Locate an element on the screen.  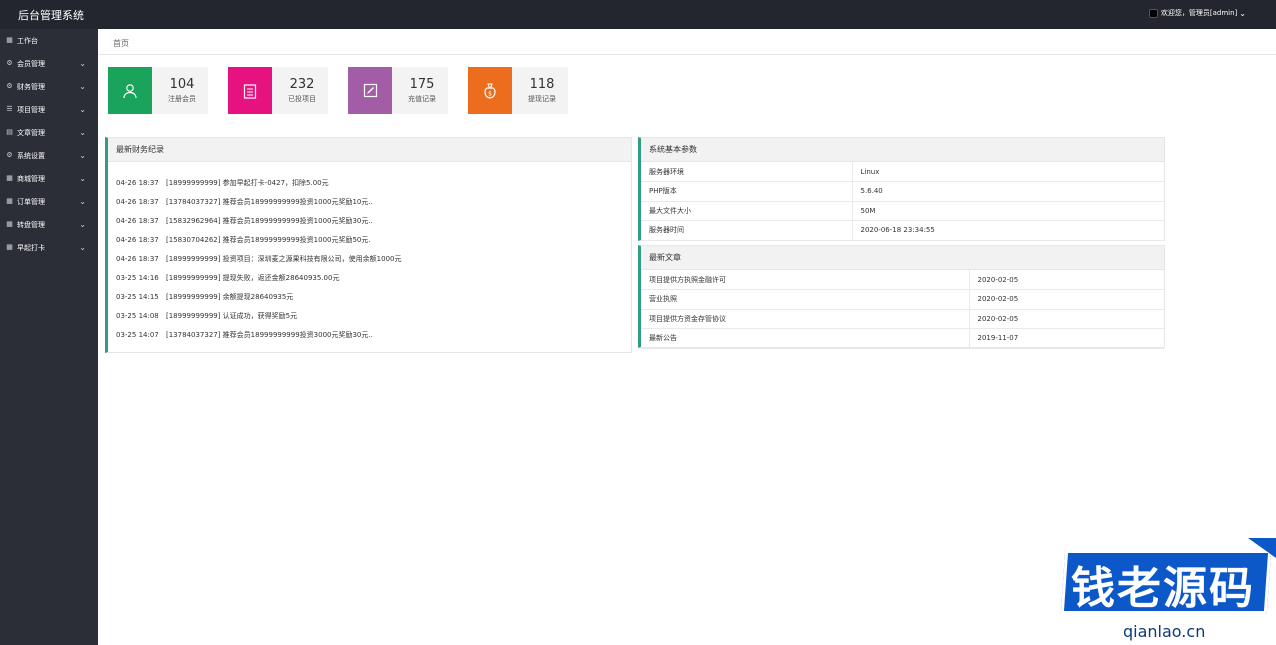
table-key: 项目提供方资金存管协议 is located at coordinates (805, 319).